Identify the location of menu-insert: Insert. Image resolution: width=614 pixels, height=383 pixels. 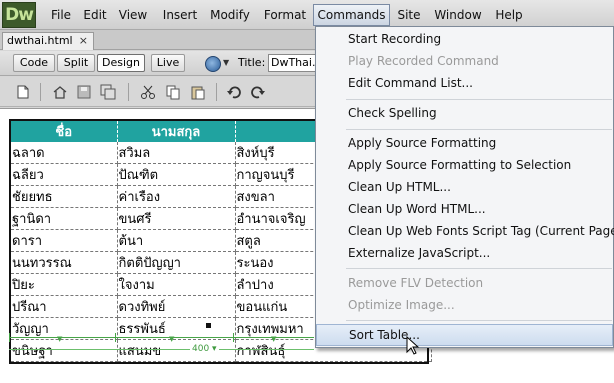
(180, 15).